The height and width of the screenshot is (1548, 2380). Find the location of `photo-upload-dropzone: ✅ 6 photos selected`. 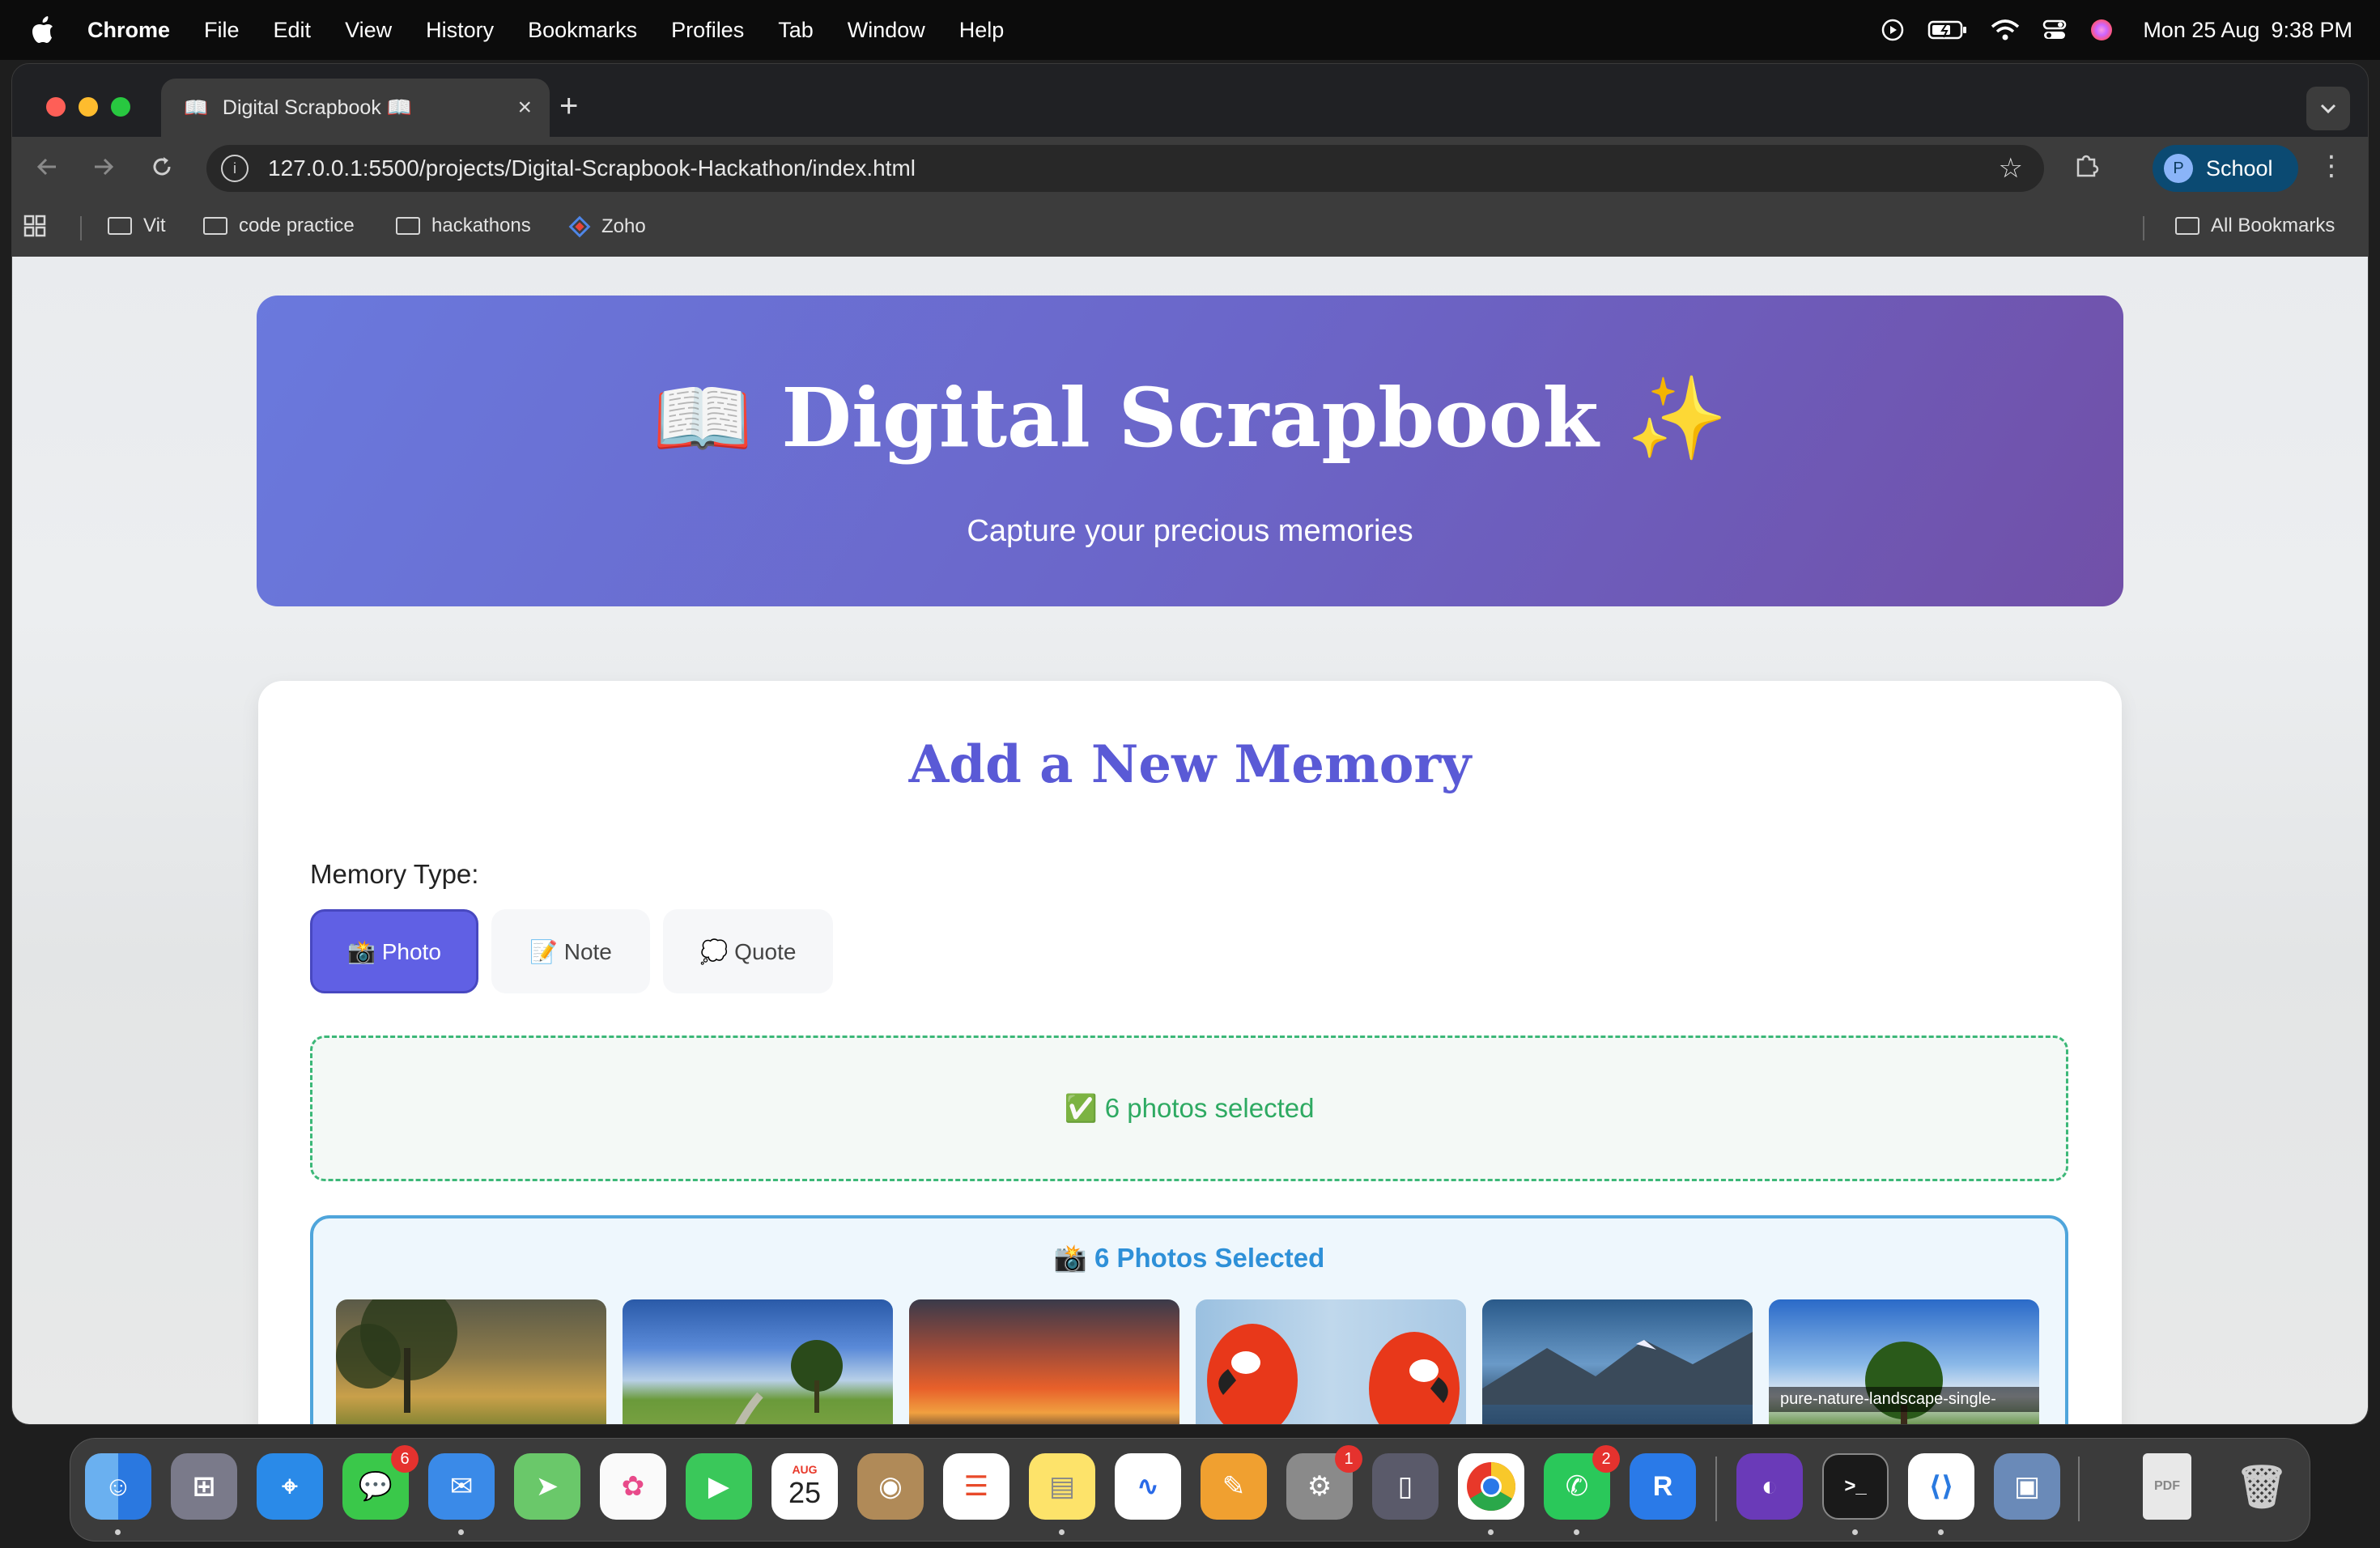

photo-upload-dropzone: ✅ 6 photos selected is located at coordinates (1189, 1108).